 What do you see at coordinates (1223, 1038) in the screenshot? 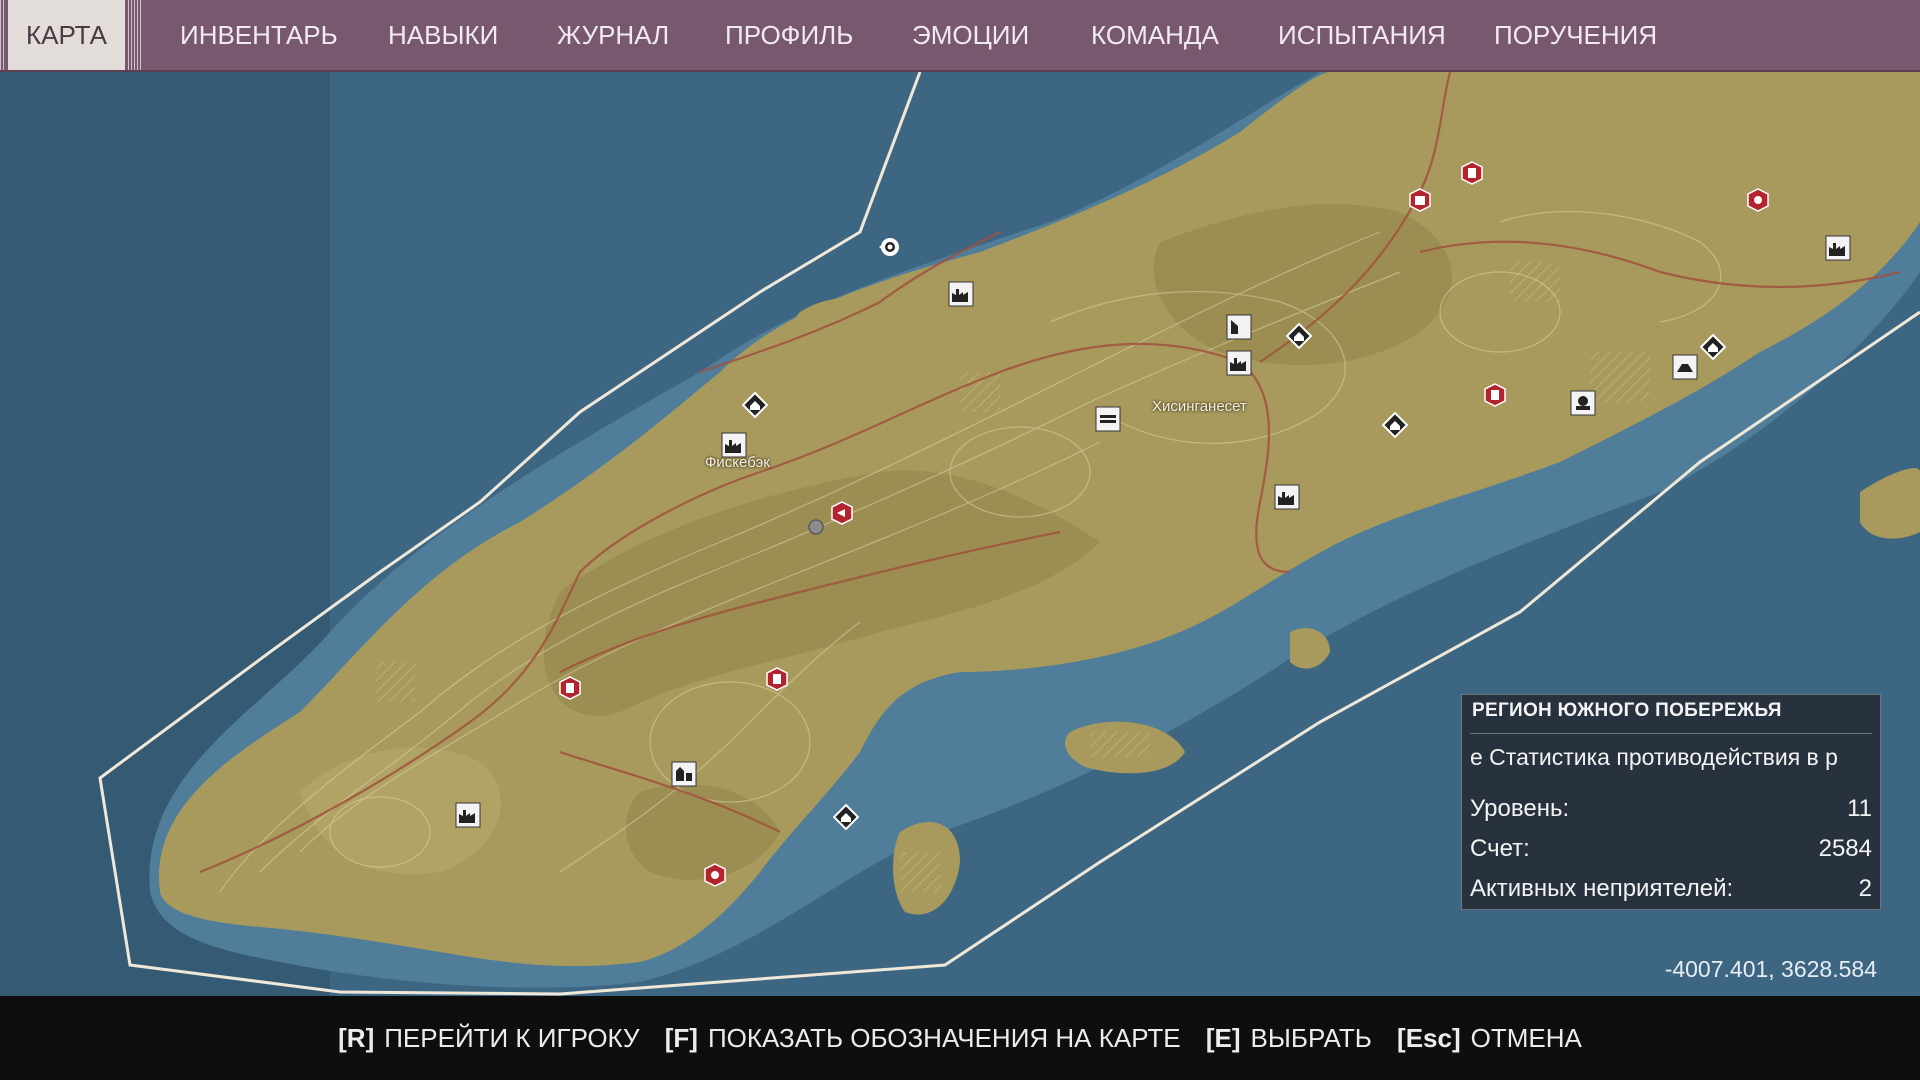
I see `hint-key: [E]` at bounding box center [1223, 1038].